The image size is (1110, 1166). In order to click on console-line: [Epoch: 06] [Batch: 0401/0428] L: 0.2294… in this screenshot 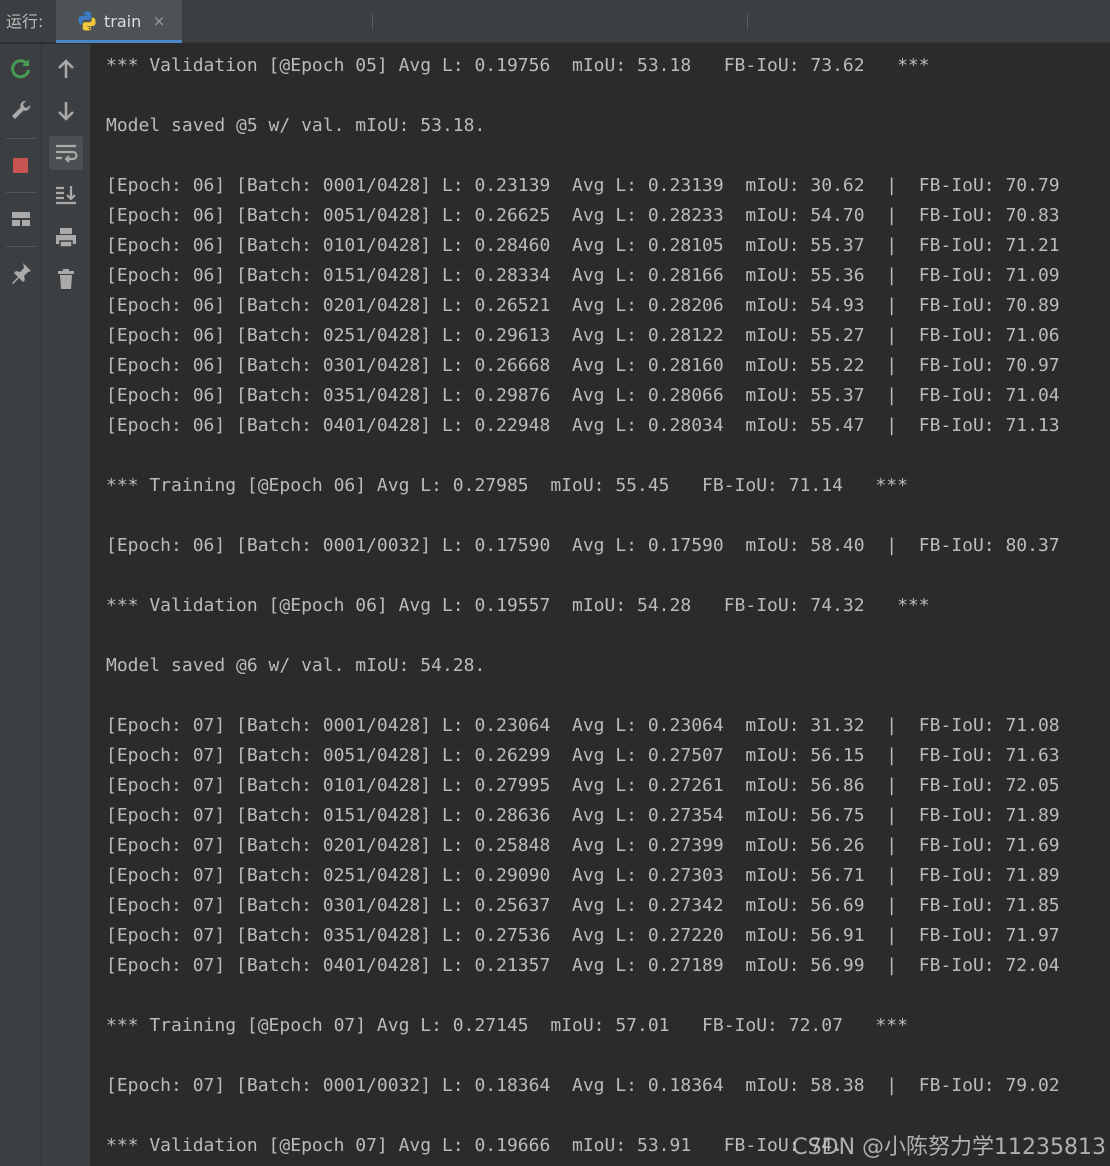, I will do `click(583, 425)`.